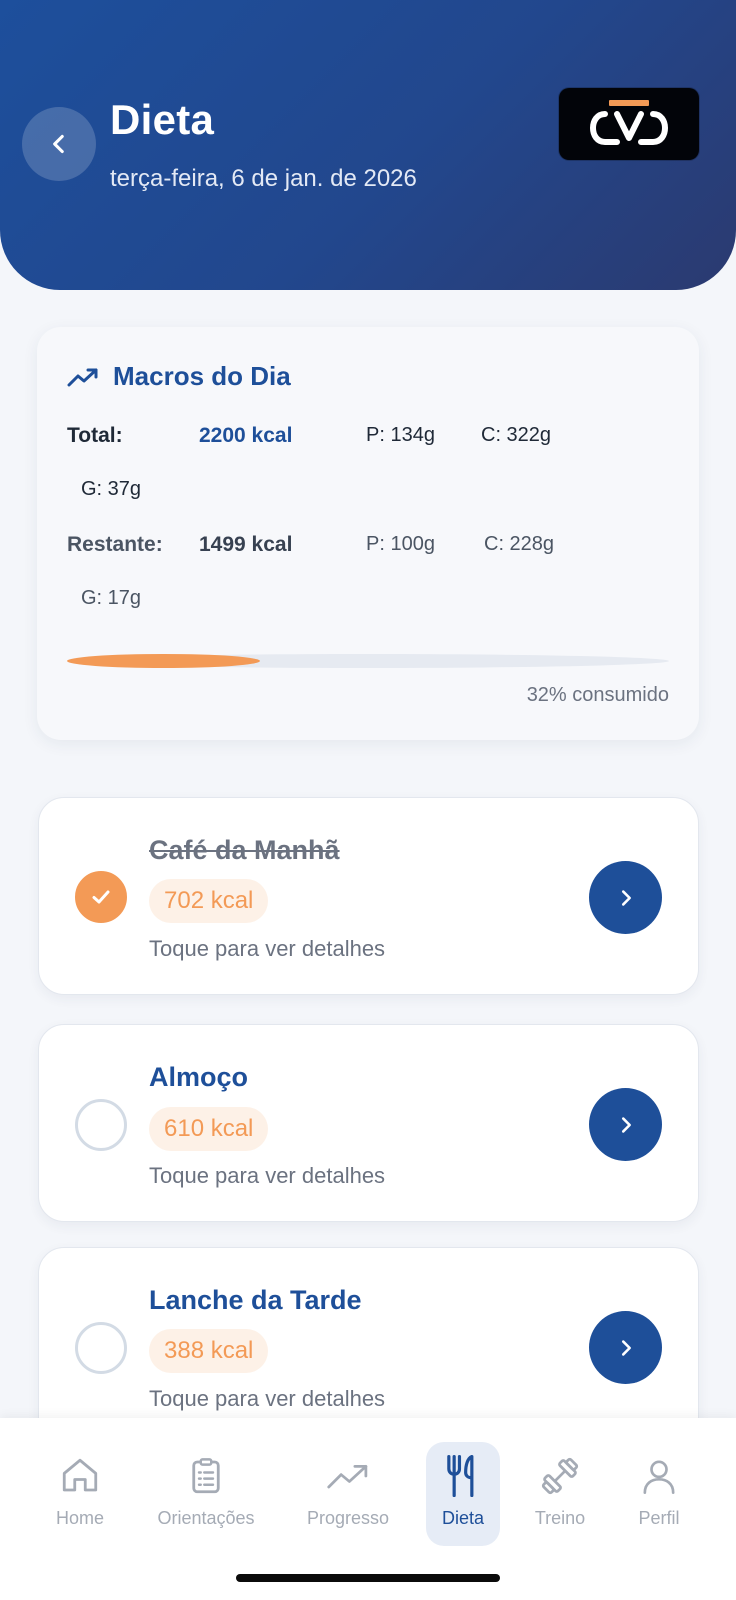 This screenshot has height=1600, width=736. I want to click on total-protein: P: 134g, so click(400, 435).